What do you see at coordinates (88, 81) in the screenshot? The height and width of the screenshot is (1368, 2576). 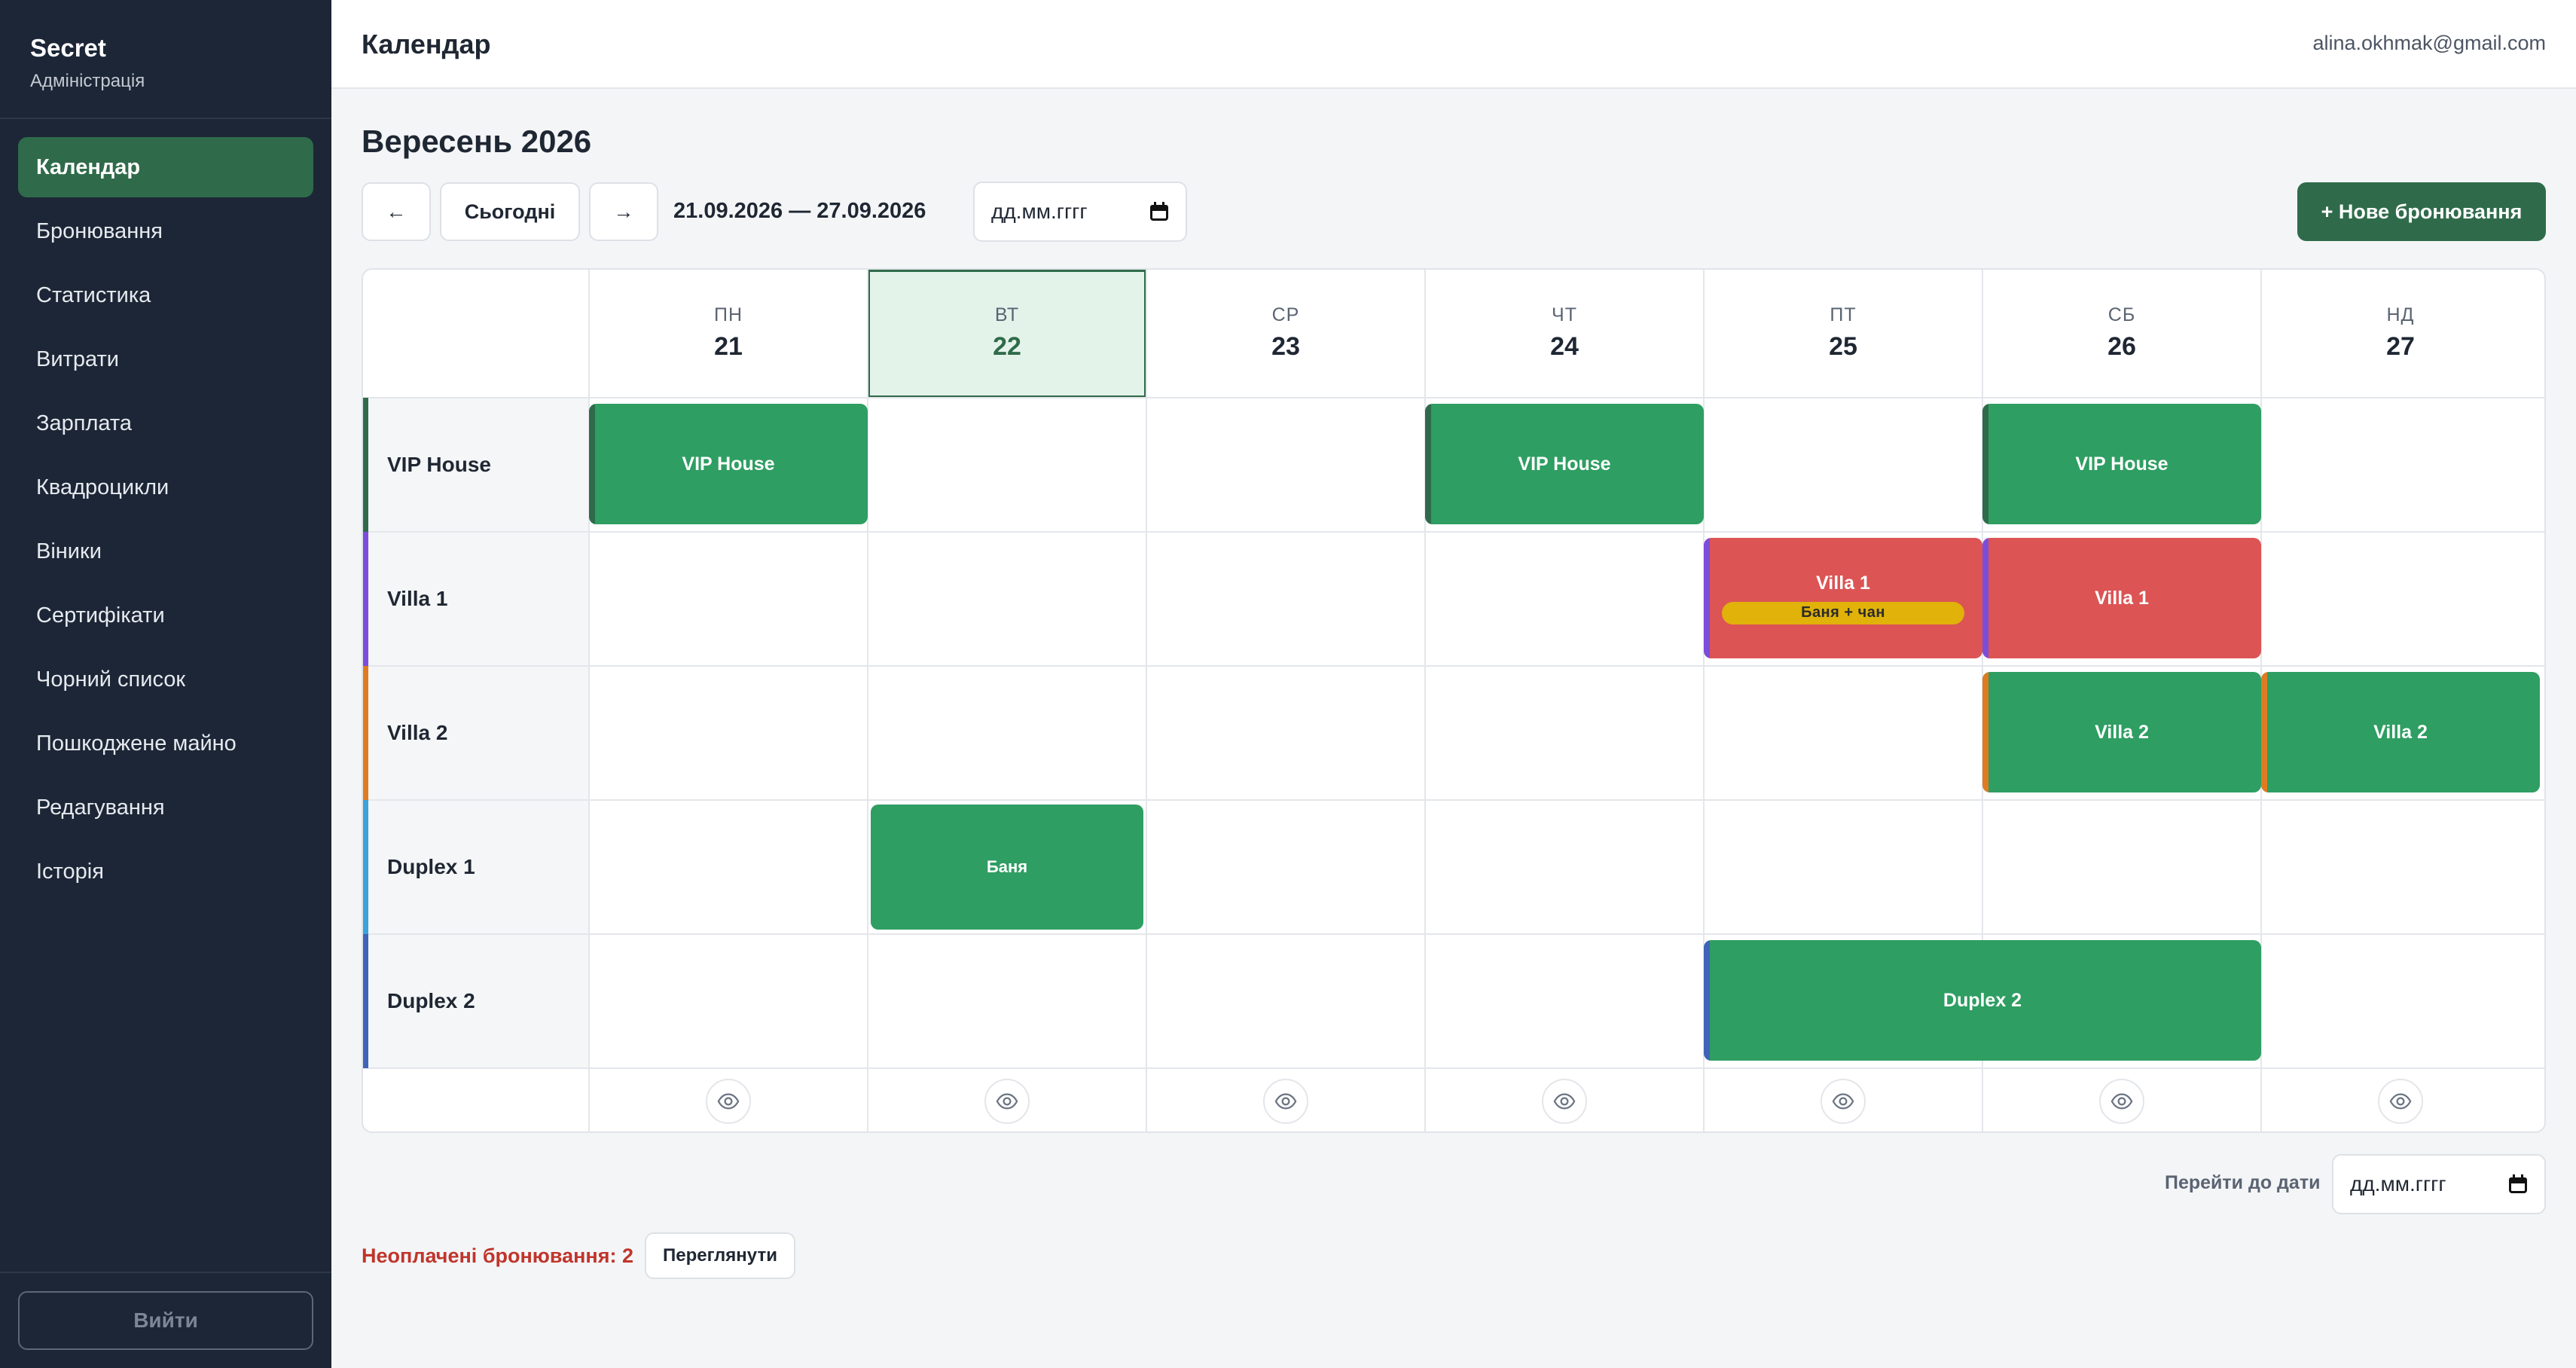 I see `brand-subtitle: Адміністрація` at bounding box center [88, 81].